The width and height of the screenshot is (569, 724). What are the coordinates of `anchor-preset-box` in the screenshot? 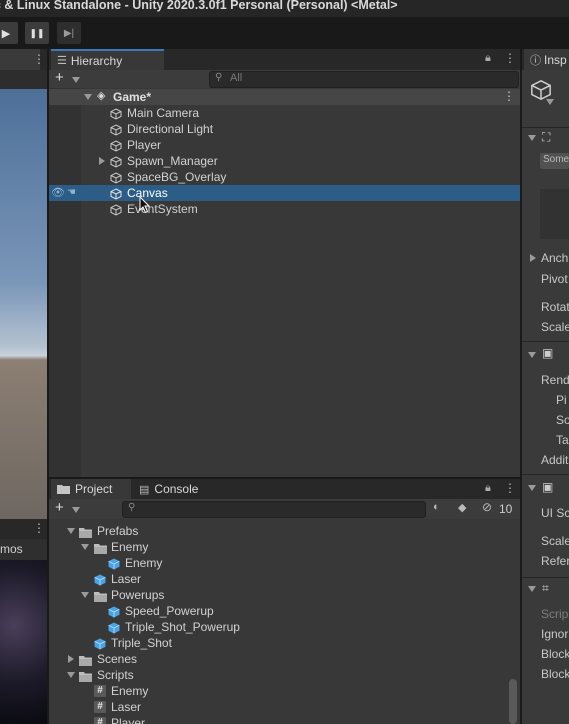 It's located at (554, 214).